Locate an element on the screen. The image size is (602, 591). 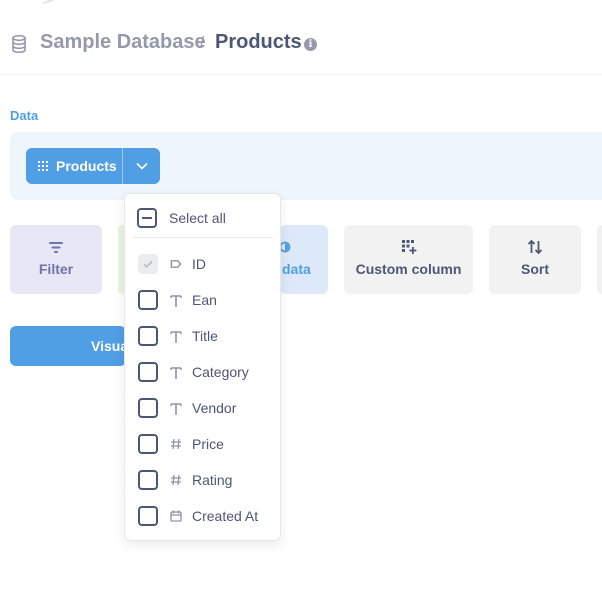
page-header: Sample Database / Products i is located at coordinates (301, 37).